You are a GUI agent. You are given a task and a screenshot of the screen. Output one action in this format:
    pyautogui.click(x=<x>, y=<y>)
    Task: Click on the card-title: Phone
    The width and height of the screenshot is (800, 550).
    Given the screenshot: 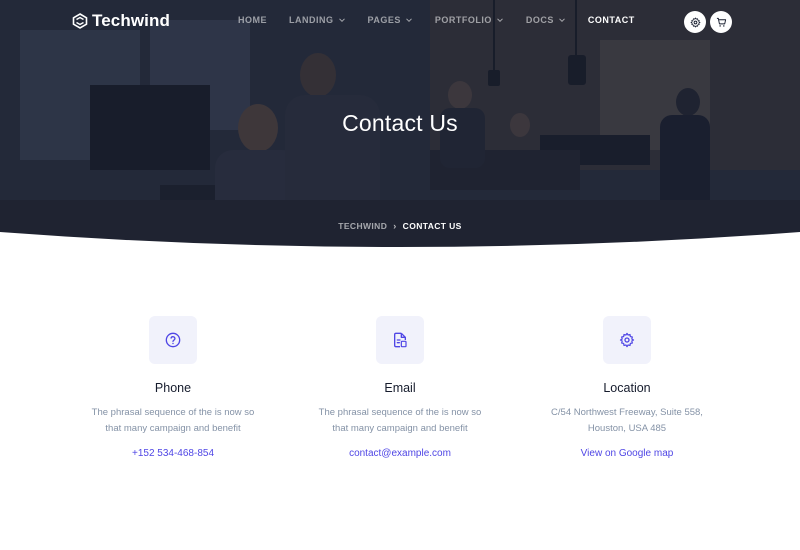 What is the action you would take?
    pyautogui.click(x=173, y=388)
    